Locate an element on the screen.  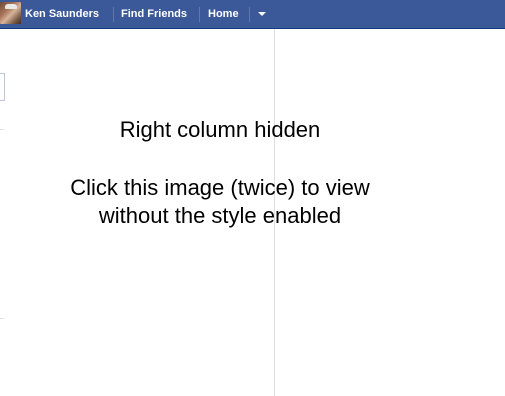
profile-name-link: Ken Saunders is located at coordinates (62, 14).